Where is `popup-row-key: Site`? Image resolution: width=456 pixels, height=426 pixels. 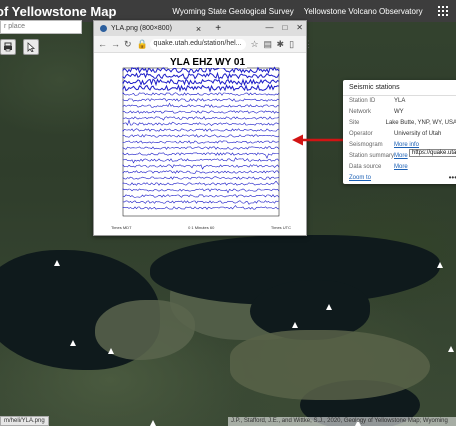
popup-row-key: Site is located at coordinates (354, 123).